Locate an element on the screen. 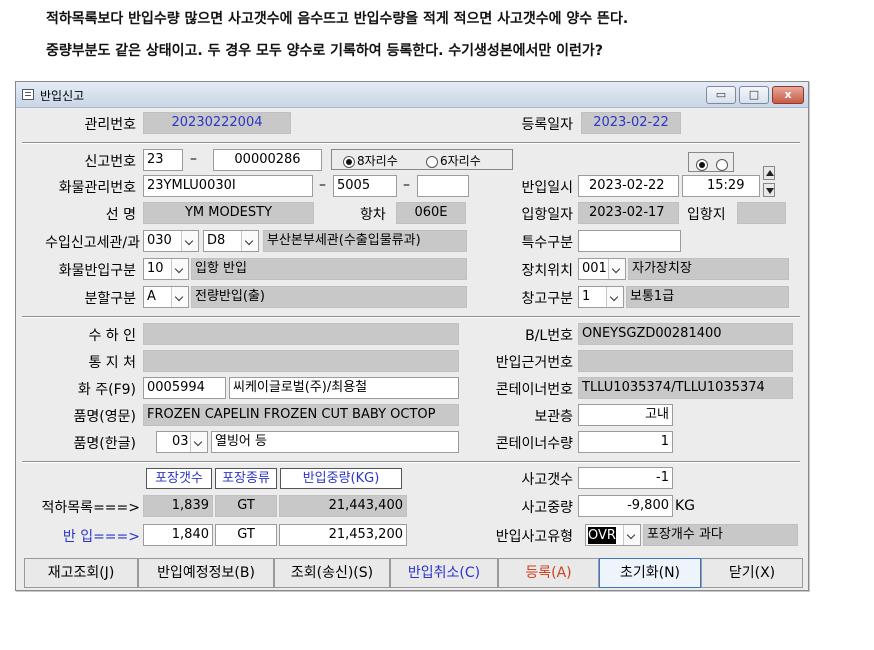 The width and height of the screenshot is (874, 650). cargo-mgmt-label: 화물관리번호 is located at coordinates (97, 188).